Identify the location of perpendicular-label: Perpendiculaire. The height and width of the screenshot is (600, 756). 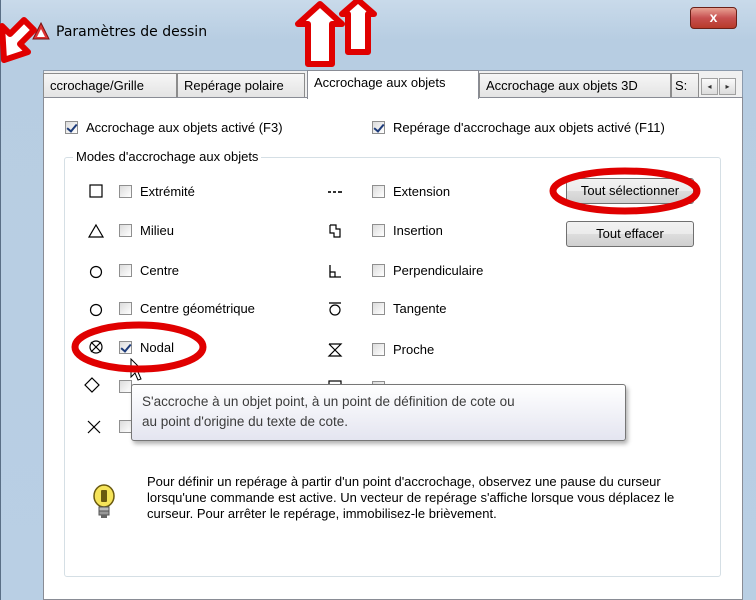
(438, 270).